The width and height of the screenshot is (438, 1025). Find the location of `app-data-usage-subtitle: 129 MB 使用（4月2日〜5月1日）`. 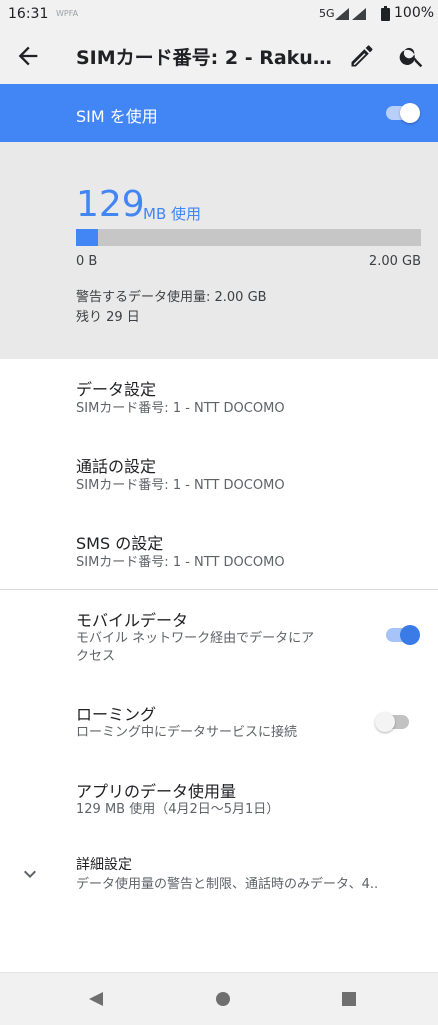

app-data-usage-subtitle: 129 MB 使用（4月2日〜5月1日） is located at coordinates (178, 809).